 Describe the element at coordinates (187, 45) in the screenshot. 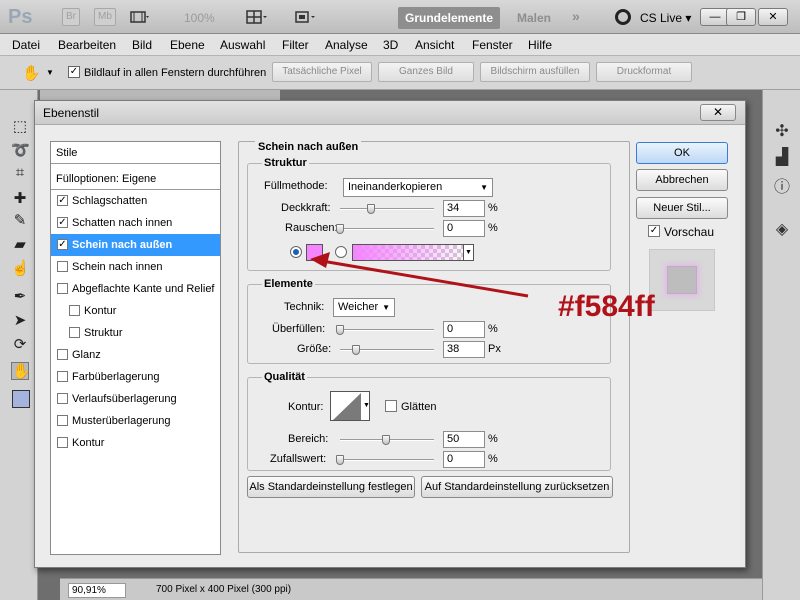

I see `menu-ebene: Ebene` at that location.